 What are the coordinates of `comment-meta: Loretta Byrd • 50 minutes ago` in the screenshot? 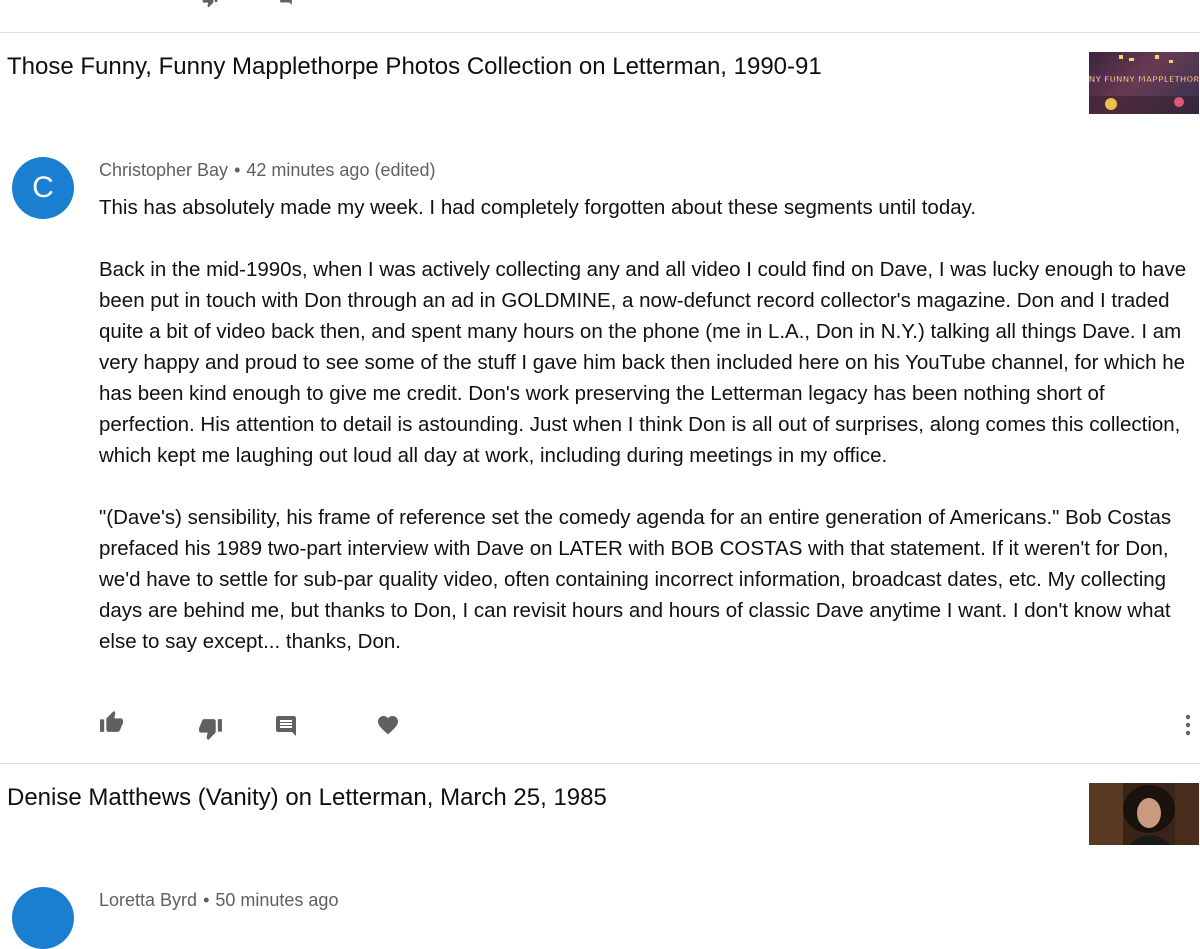 It's located at (218, 900).